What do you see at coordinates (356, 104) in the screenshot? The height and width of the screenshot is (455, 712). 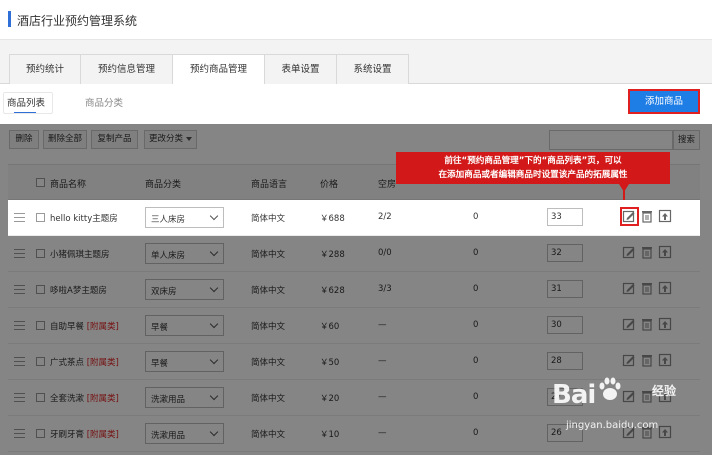 I see `sub-tabs: 商品列表 商品分类` at bounding box center [356, 104].